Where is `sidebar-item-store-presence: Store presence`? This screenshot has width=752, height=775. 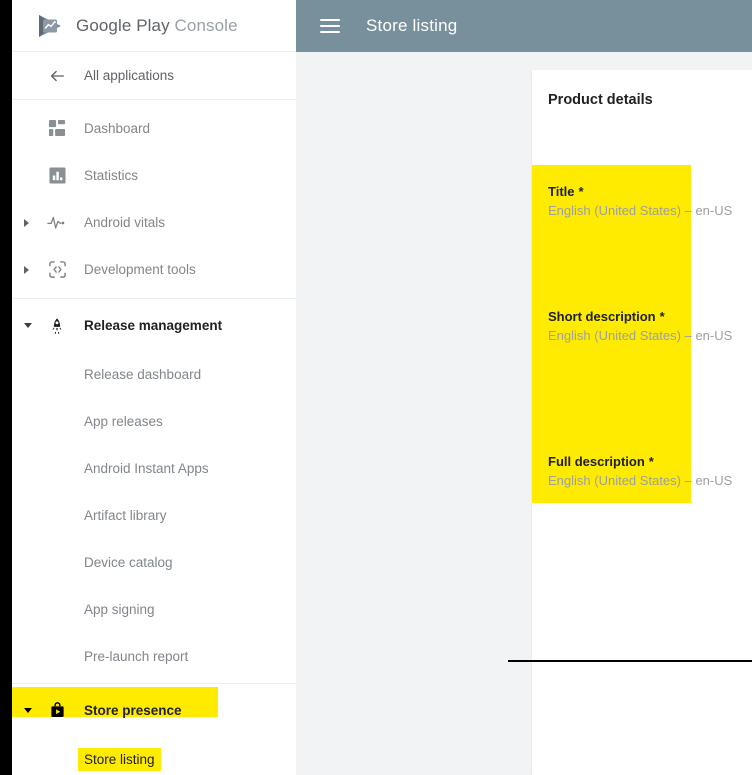
sidebar-item-store-presence: Store presence is located at coordinates (155, 710).